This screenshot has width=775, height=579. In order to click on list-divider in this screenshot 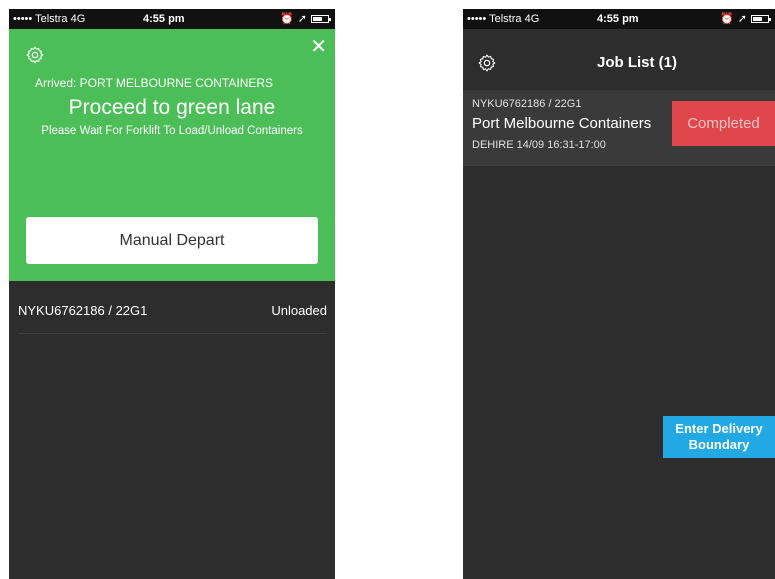, I will do `click(619, 165)`.